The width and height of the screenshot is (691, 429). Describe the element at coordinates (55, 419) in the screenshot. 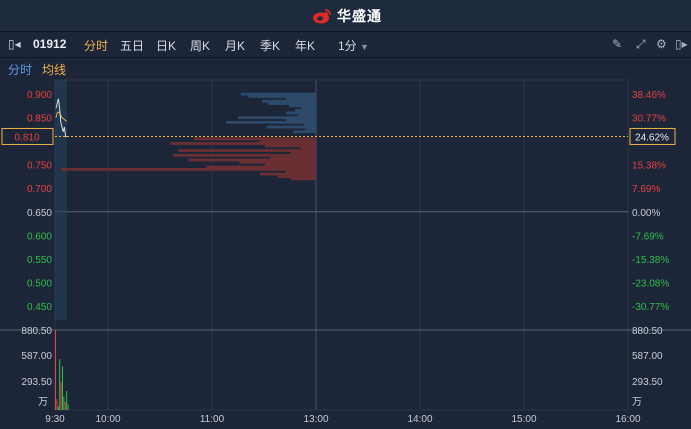

I see `time-tick-label: 9:30` at that location.